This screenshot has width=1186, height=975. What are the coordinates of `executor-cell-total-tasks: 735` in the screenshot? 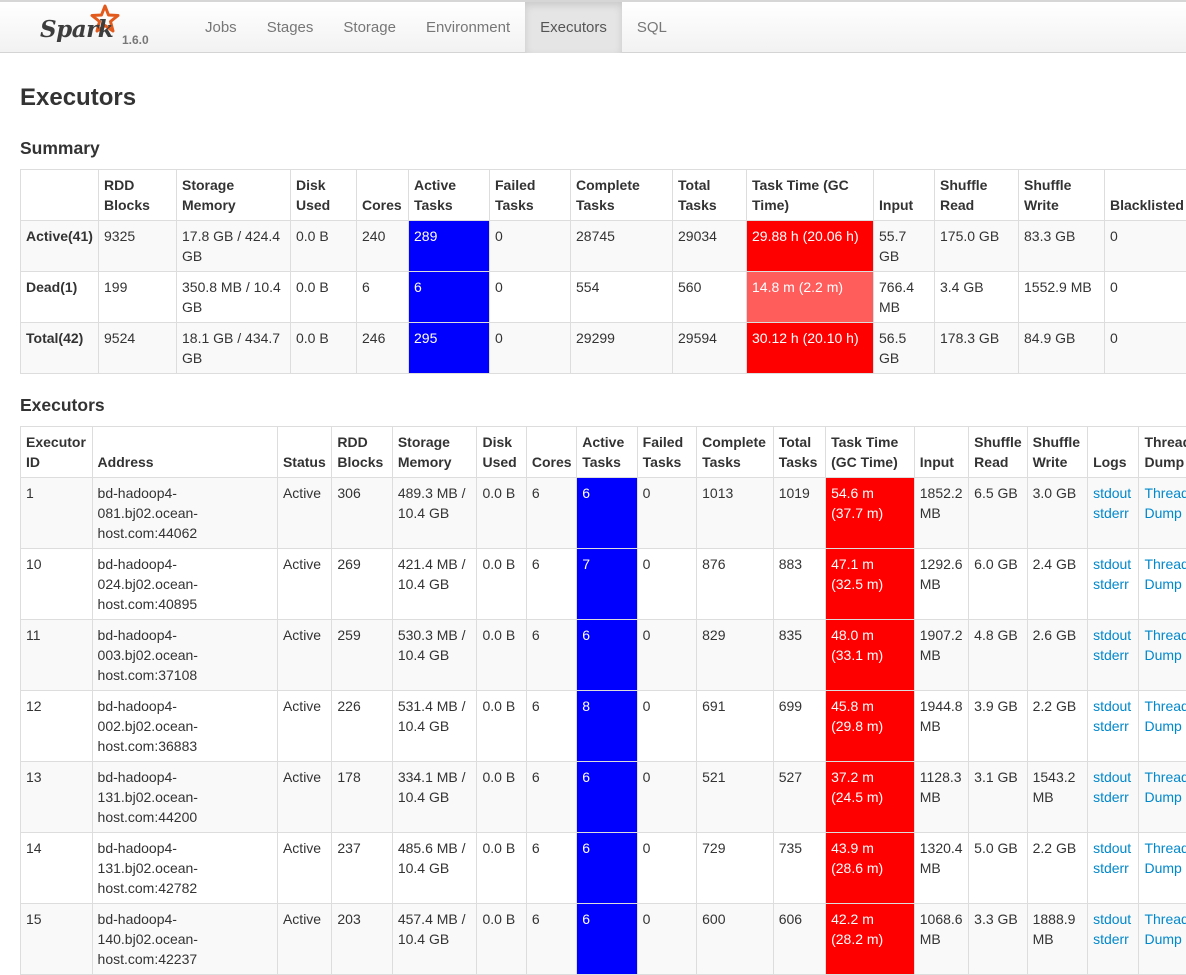 It's located at (799, 868).